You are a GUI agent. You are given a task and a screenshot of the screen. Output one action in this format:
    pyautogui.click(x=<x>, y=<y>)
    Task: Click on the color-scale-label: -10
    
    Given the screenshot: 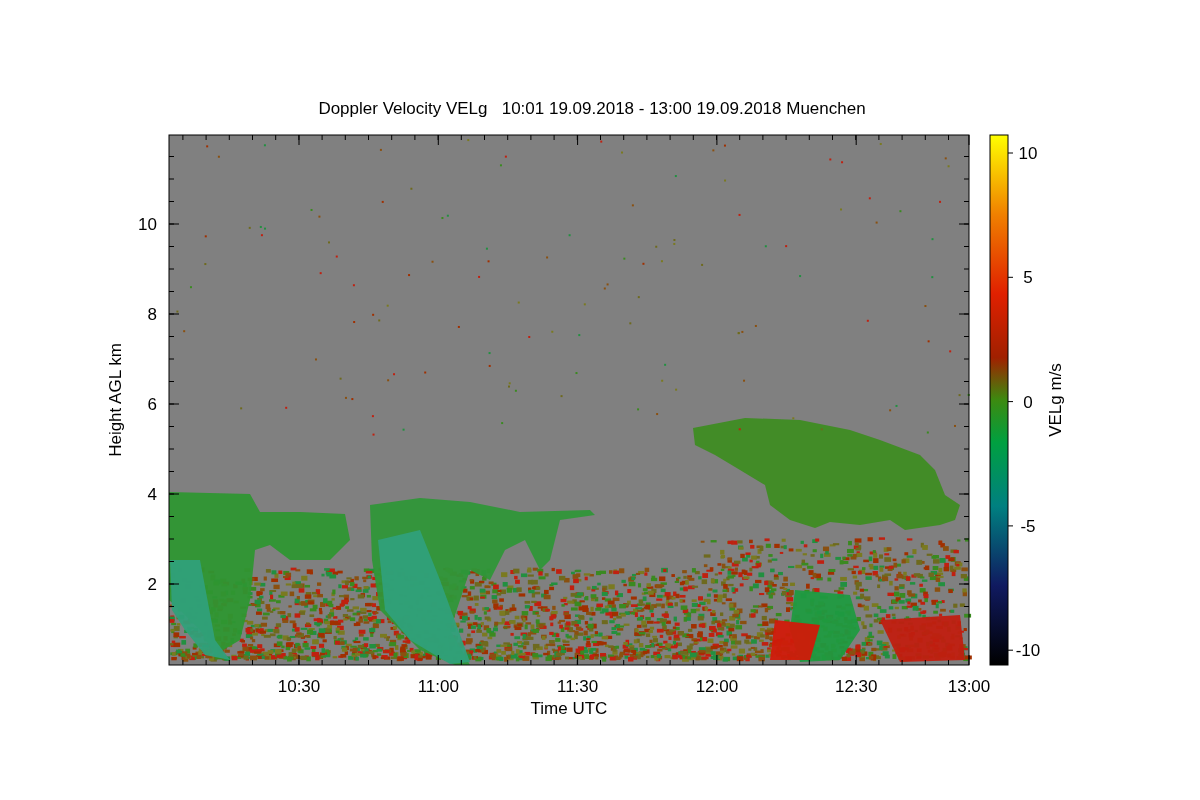 What is the action you would take?
    pyautogui.click(x=1028, y=651)
    